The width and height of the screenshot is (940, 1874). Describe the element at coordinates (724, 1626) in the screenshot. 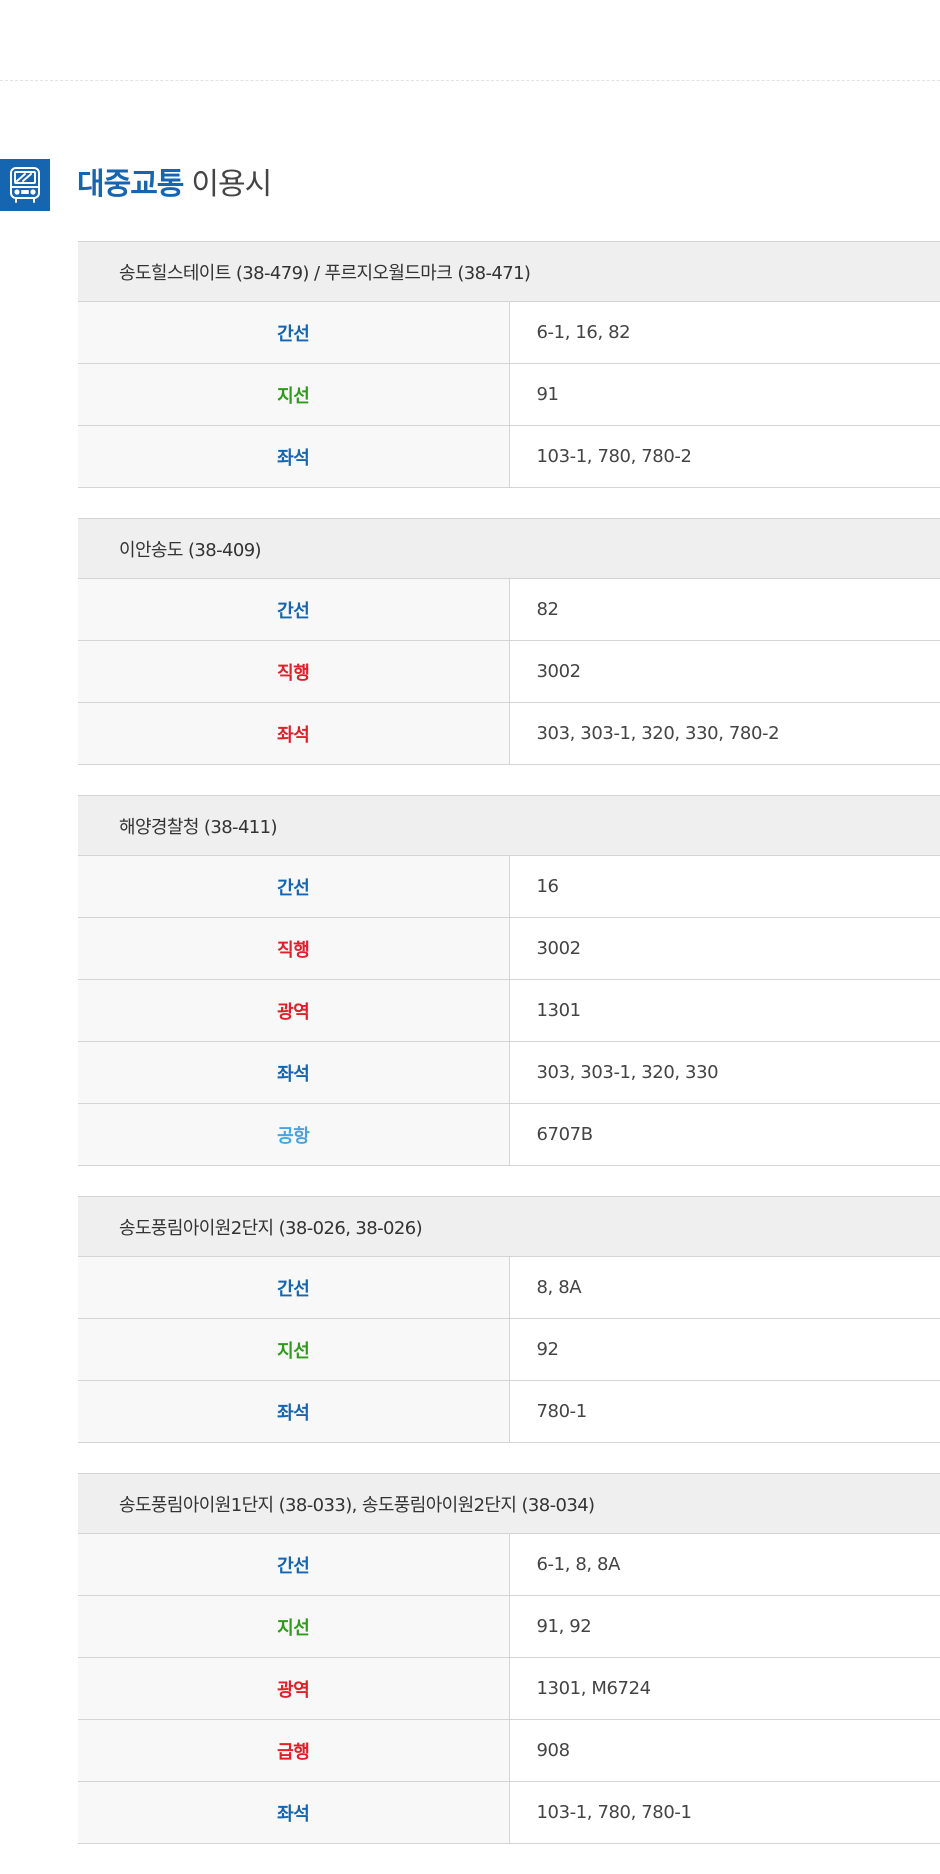

I see `bus-route-numbers: 91, 92` at that location.